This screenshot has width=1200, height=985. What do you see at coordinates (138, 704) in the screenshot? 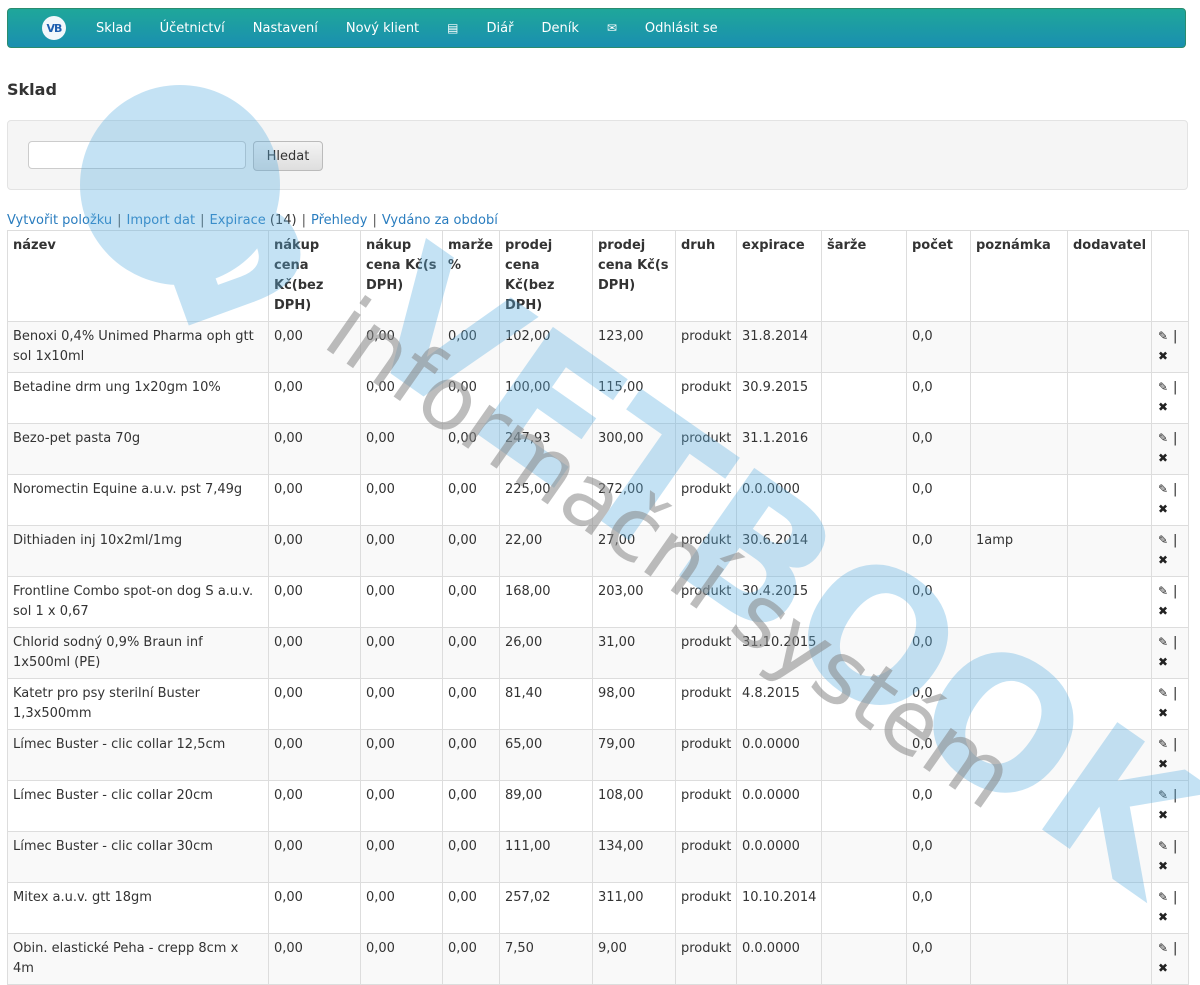
I see `cell-nazev: Katetr pro psy sterilní Buster 1,3x500mm` at bounding box center [138, 704].